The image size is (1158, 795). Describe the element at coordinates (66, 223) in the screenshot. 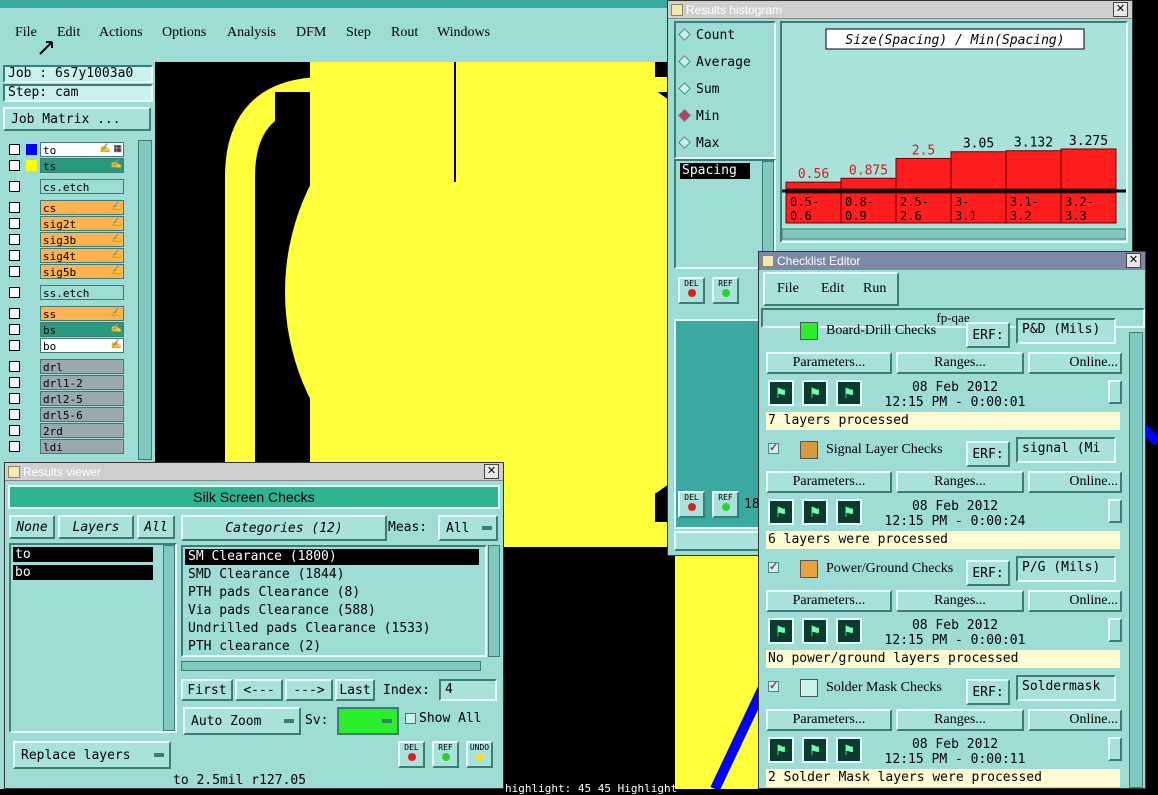

I see `layer-row-sig2t: sig2t ✍` at that location.